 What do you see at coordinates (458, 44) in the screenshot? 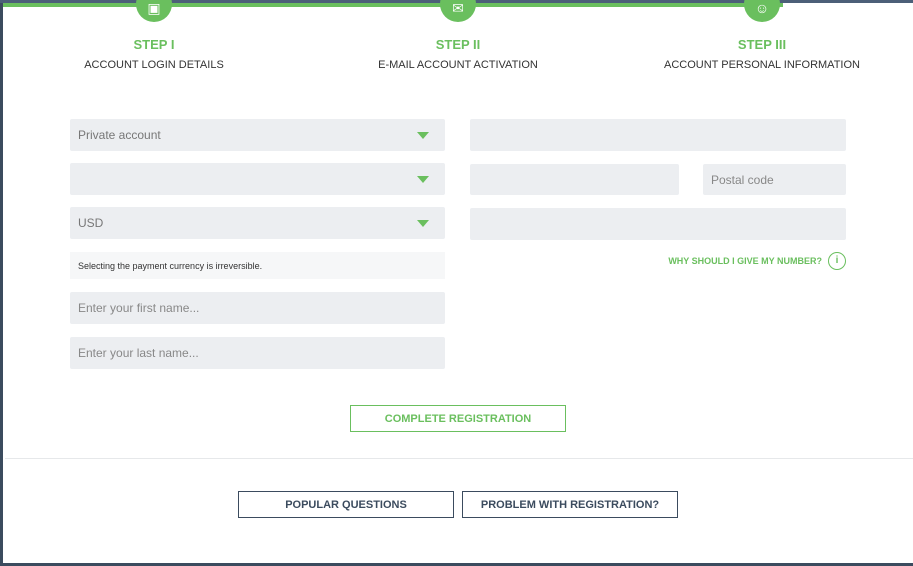
I see `step-title: STEP II` at bounding box center [458, 44].